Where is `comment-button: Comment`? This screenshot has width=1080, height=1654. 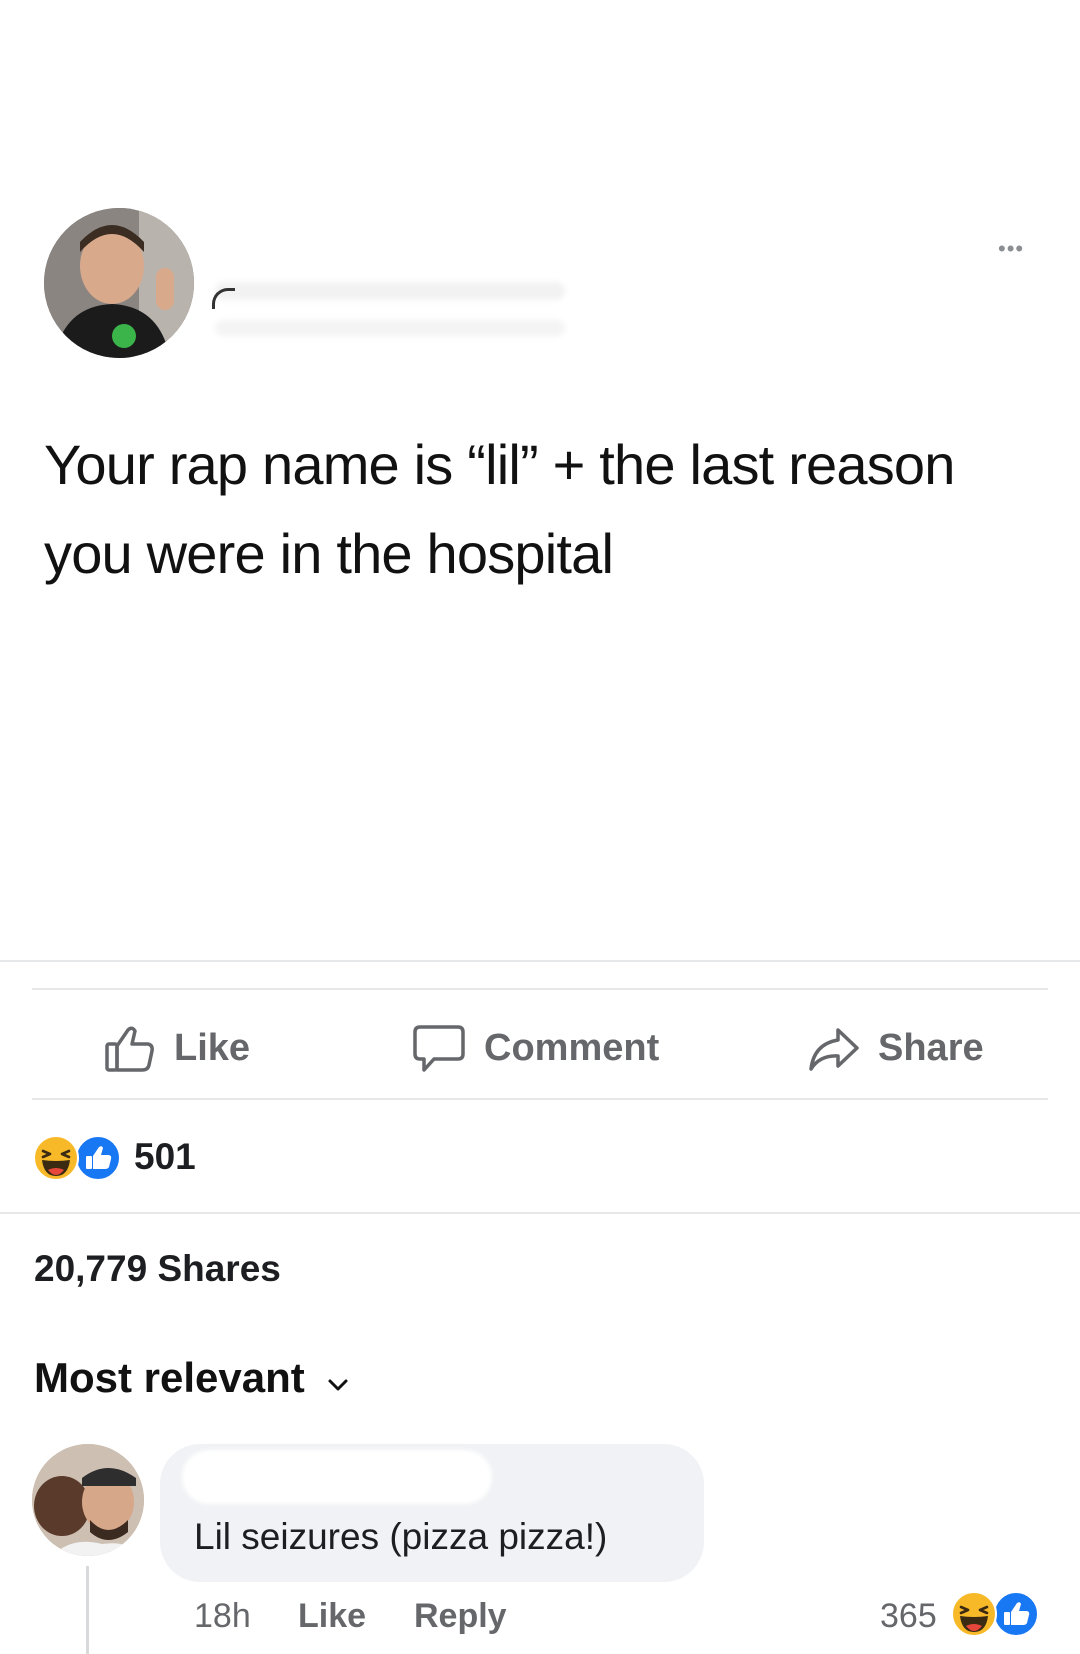
comment-button: Comment is located at coordinates (535, 1048).